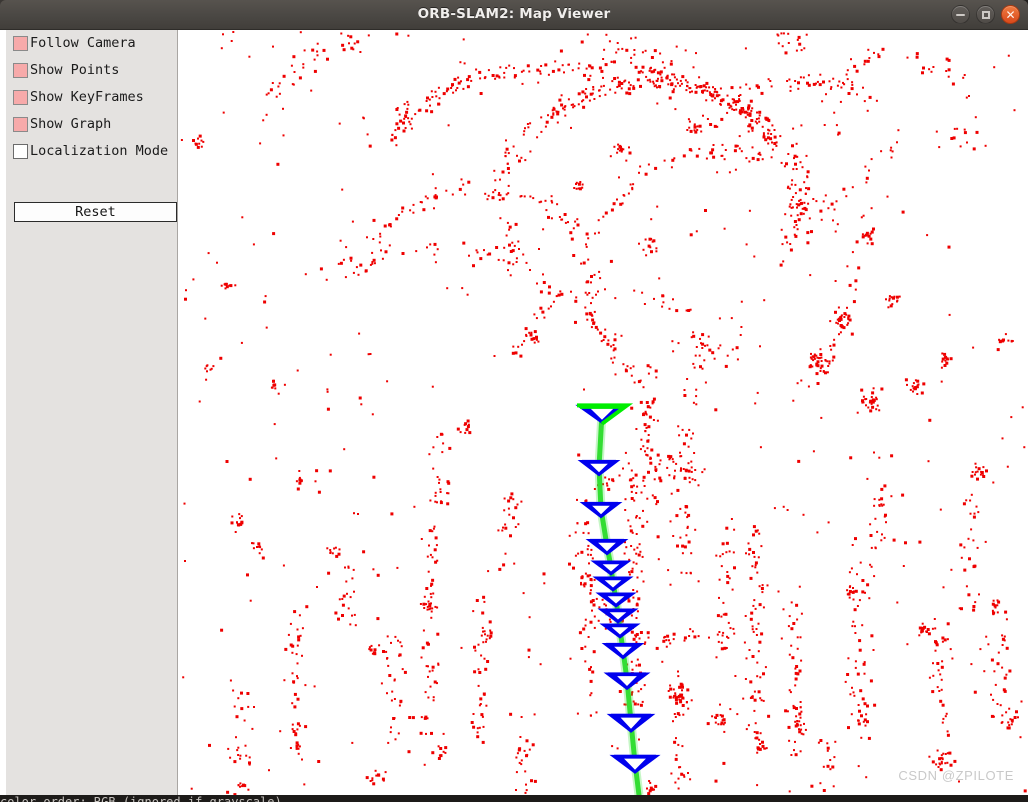  What do you see at coordinates (514, 798) in the screenshot?
I see `background-terminal-text: color order: RGB (ignored if grayscale)` at bounding box center [514, 798].